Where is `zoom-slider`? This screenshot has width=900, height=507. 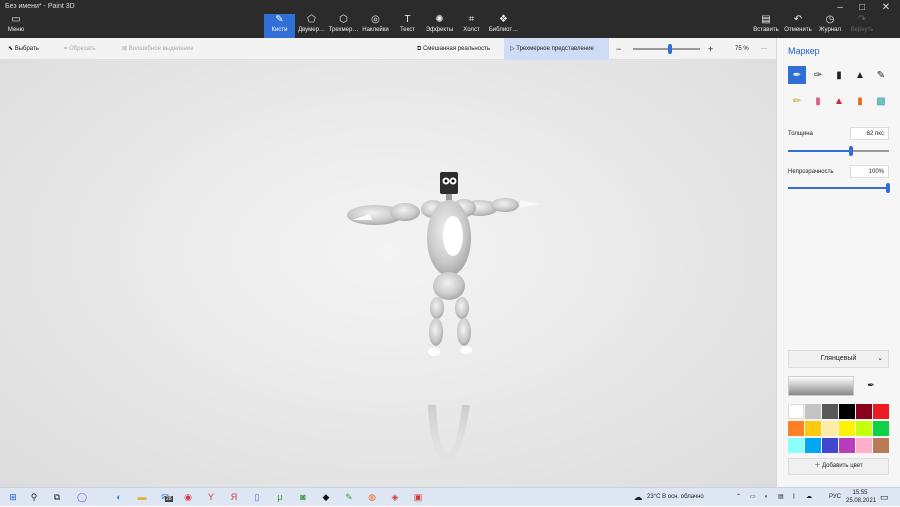 zoom-slider is located at coordinates (666, 49).